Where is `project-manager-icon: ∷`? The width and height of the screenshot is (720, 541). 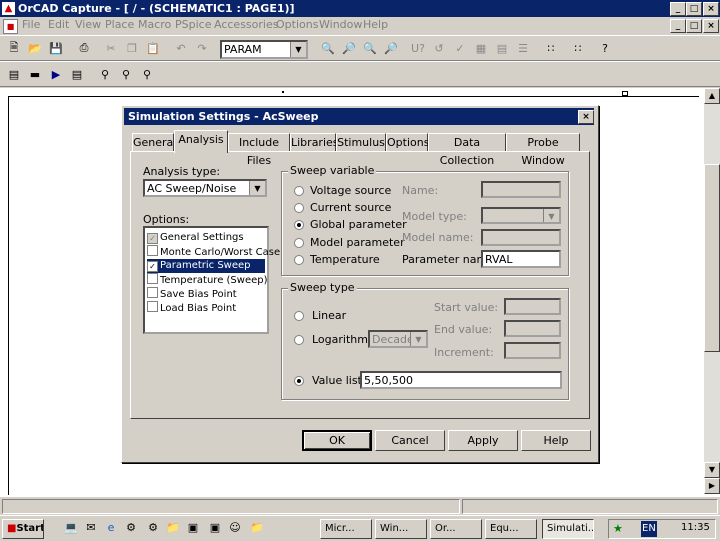 project-manager-icon: ∷ is located at coordinates (578, 48).